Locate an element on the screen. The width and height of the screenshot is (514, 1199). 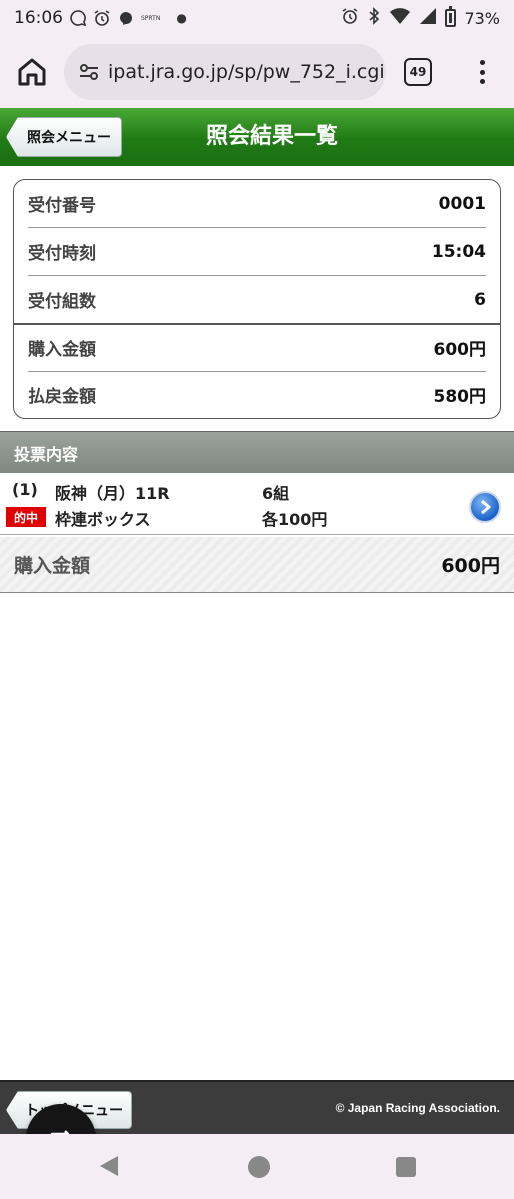
inquiry-menu-button: 照会メニュー is located at coordinates (64, 137).